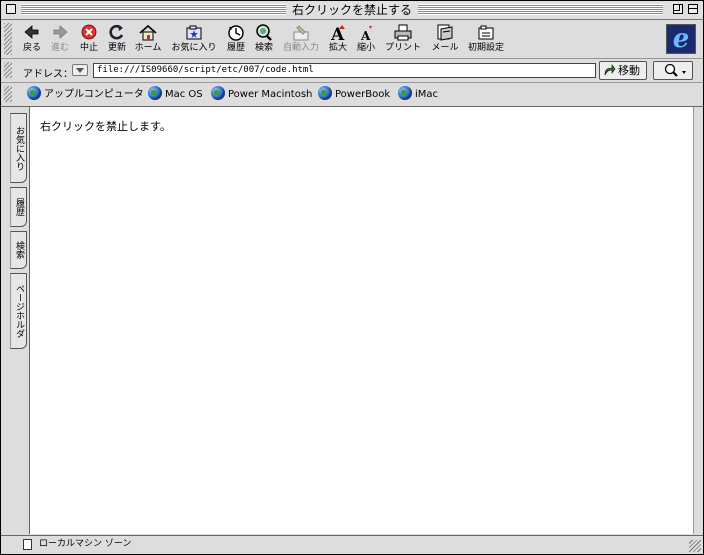 The width and height of the screenshot is (704, 555). I want to click on favorite-link-imac: iMac, so click(418, 94).